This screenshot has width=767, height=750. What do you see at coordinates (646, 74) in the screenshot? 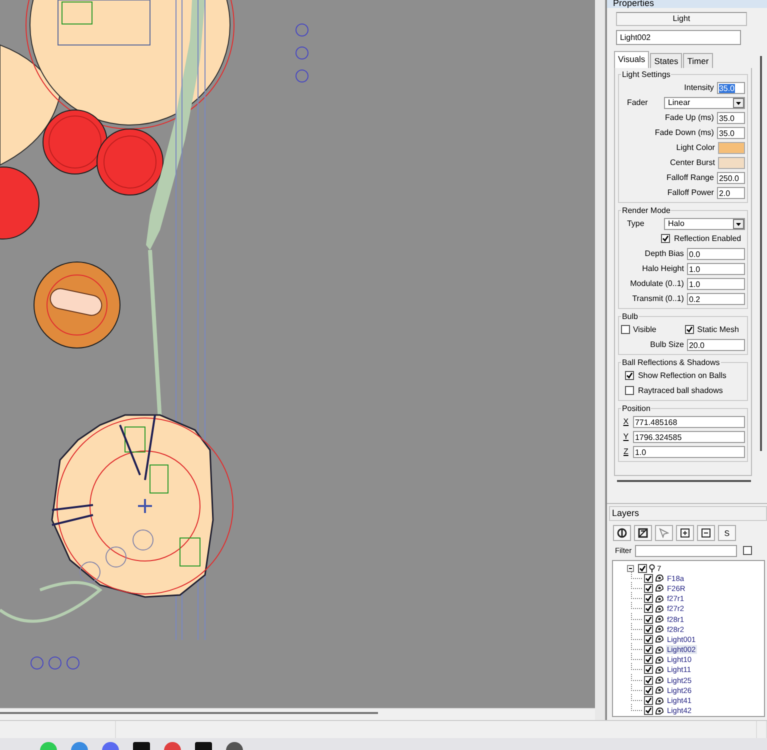
I see `group-title: Light Settings` at bounding box center [646, 74].